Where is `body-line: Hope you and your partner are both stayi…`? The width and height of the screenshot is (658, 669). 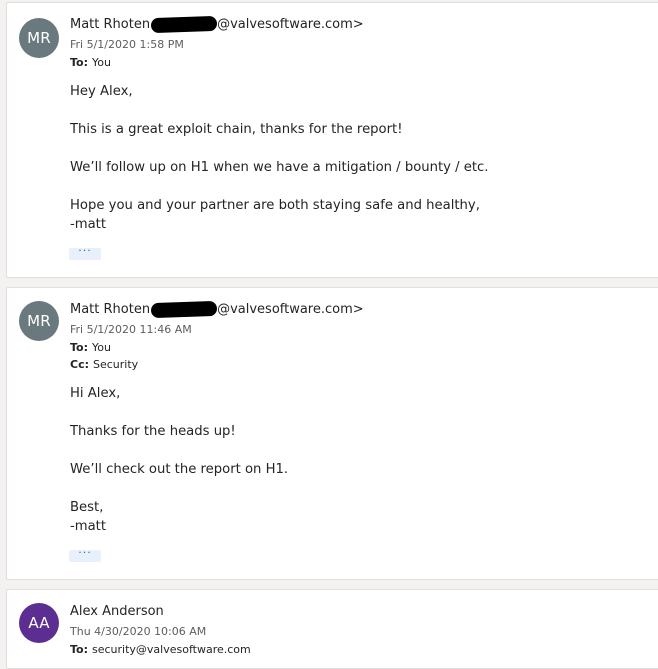
body-line: Hope you and your partner are both stayi… is located at coordinates (275, 205).